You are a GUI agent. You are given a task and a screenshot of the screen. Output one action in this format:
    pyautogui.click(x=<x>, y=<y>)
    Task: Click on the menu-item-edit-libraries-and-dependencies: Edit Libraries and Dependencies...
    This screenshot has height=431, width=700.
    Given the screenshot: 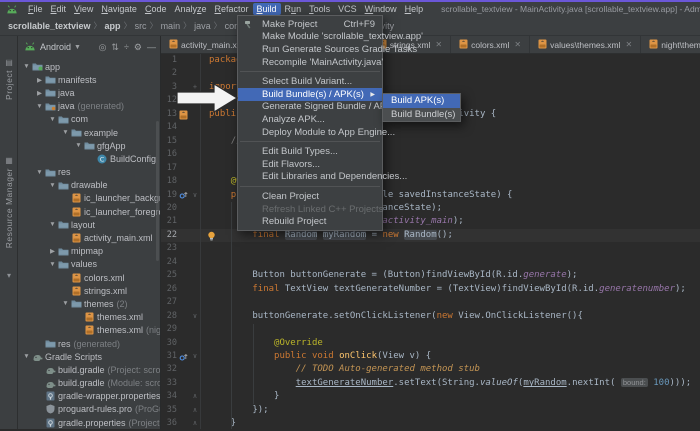 What is the action you would take?
    pyautogui.click(x=322, y=177)
    